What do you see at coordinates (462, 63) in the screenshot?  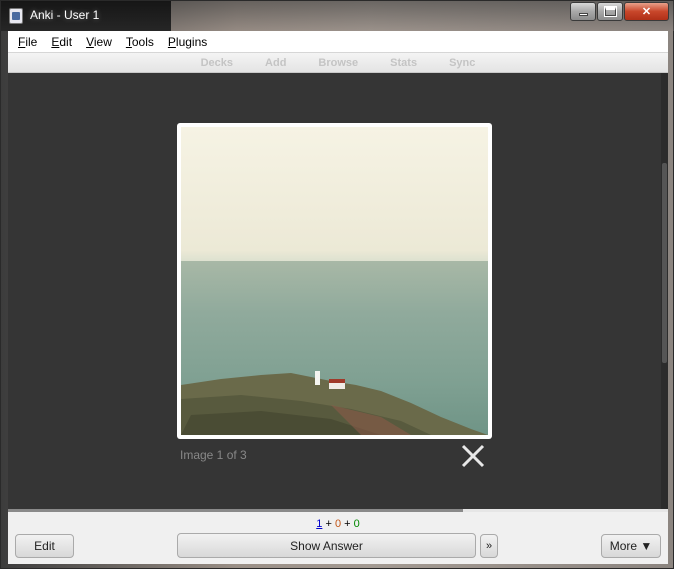 I see `toolbar-sync-link: Sync` at bounding box center [462, 63].